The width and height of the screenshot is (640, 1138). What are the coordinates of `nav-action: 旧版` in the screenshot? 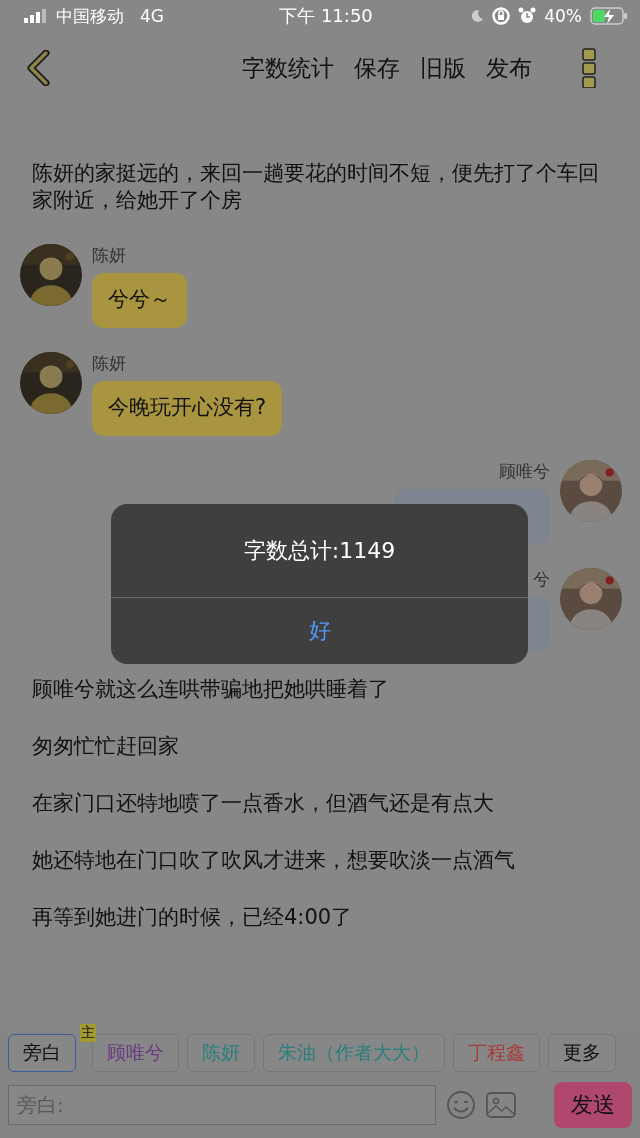 It's located at (443, 68).